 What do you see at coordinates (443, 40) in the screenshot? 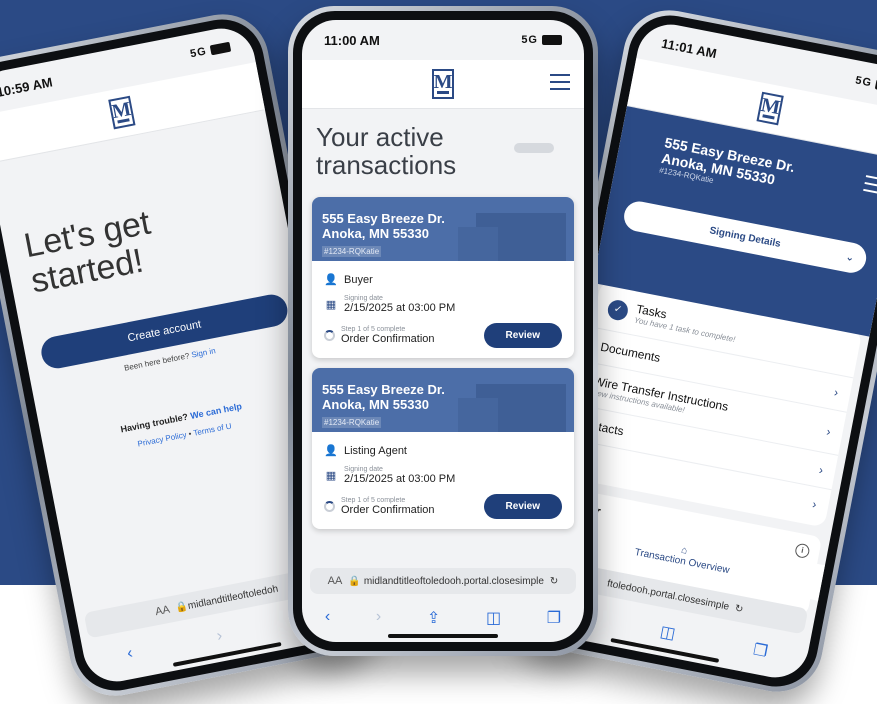
I see `status-bar: 11:00 AM 5G` at bounding box center [443, 40].